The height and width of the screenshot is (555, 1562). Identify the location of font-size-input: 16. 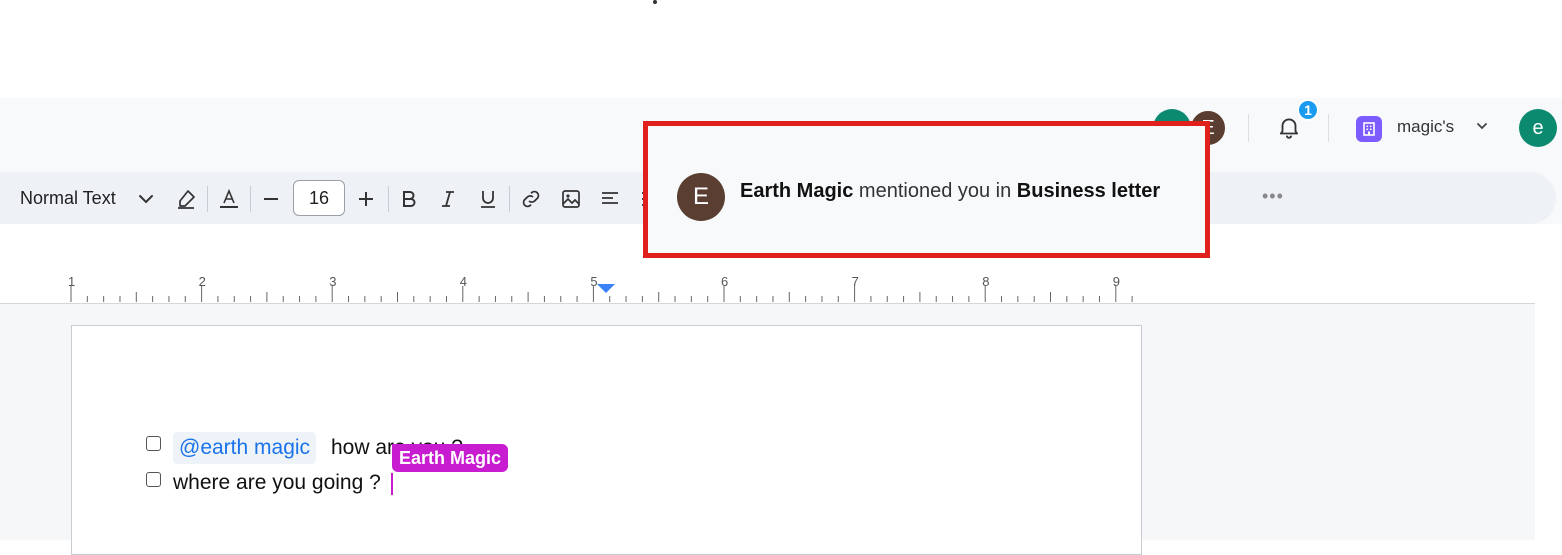
(319, 198).